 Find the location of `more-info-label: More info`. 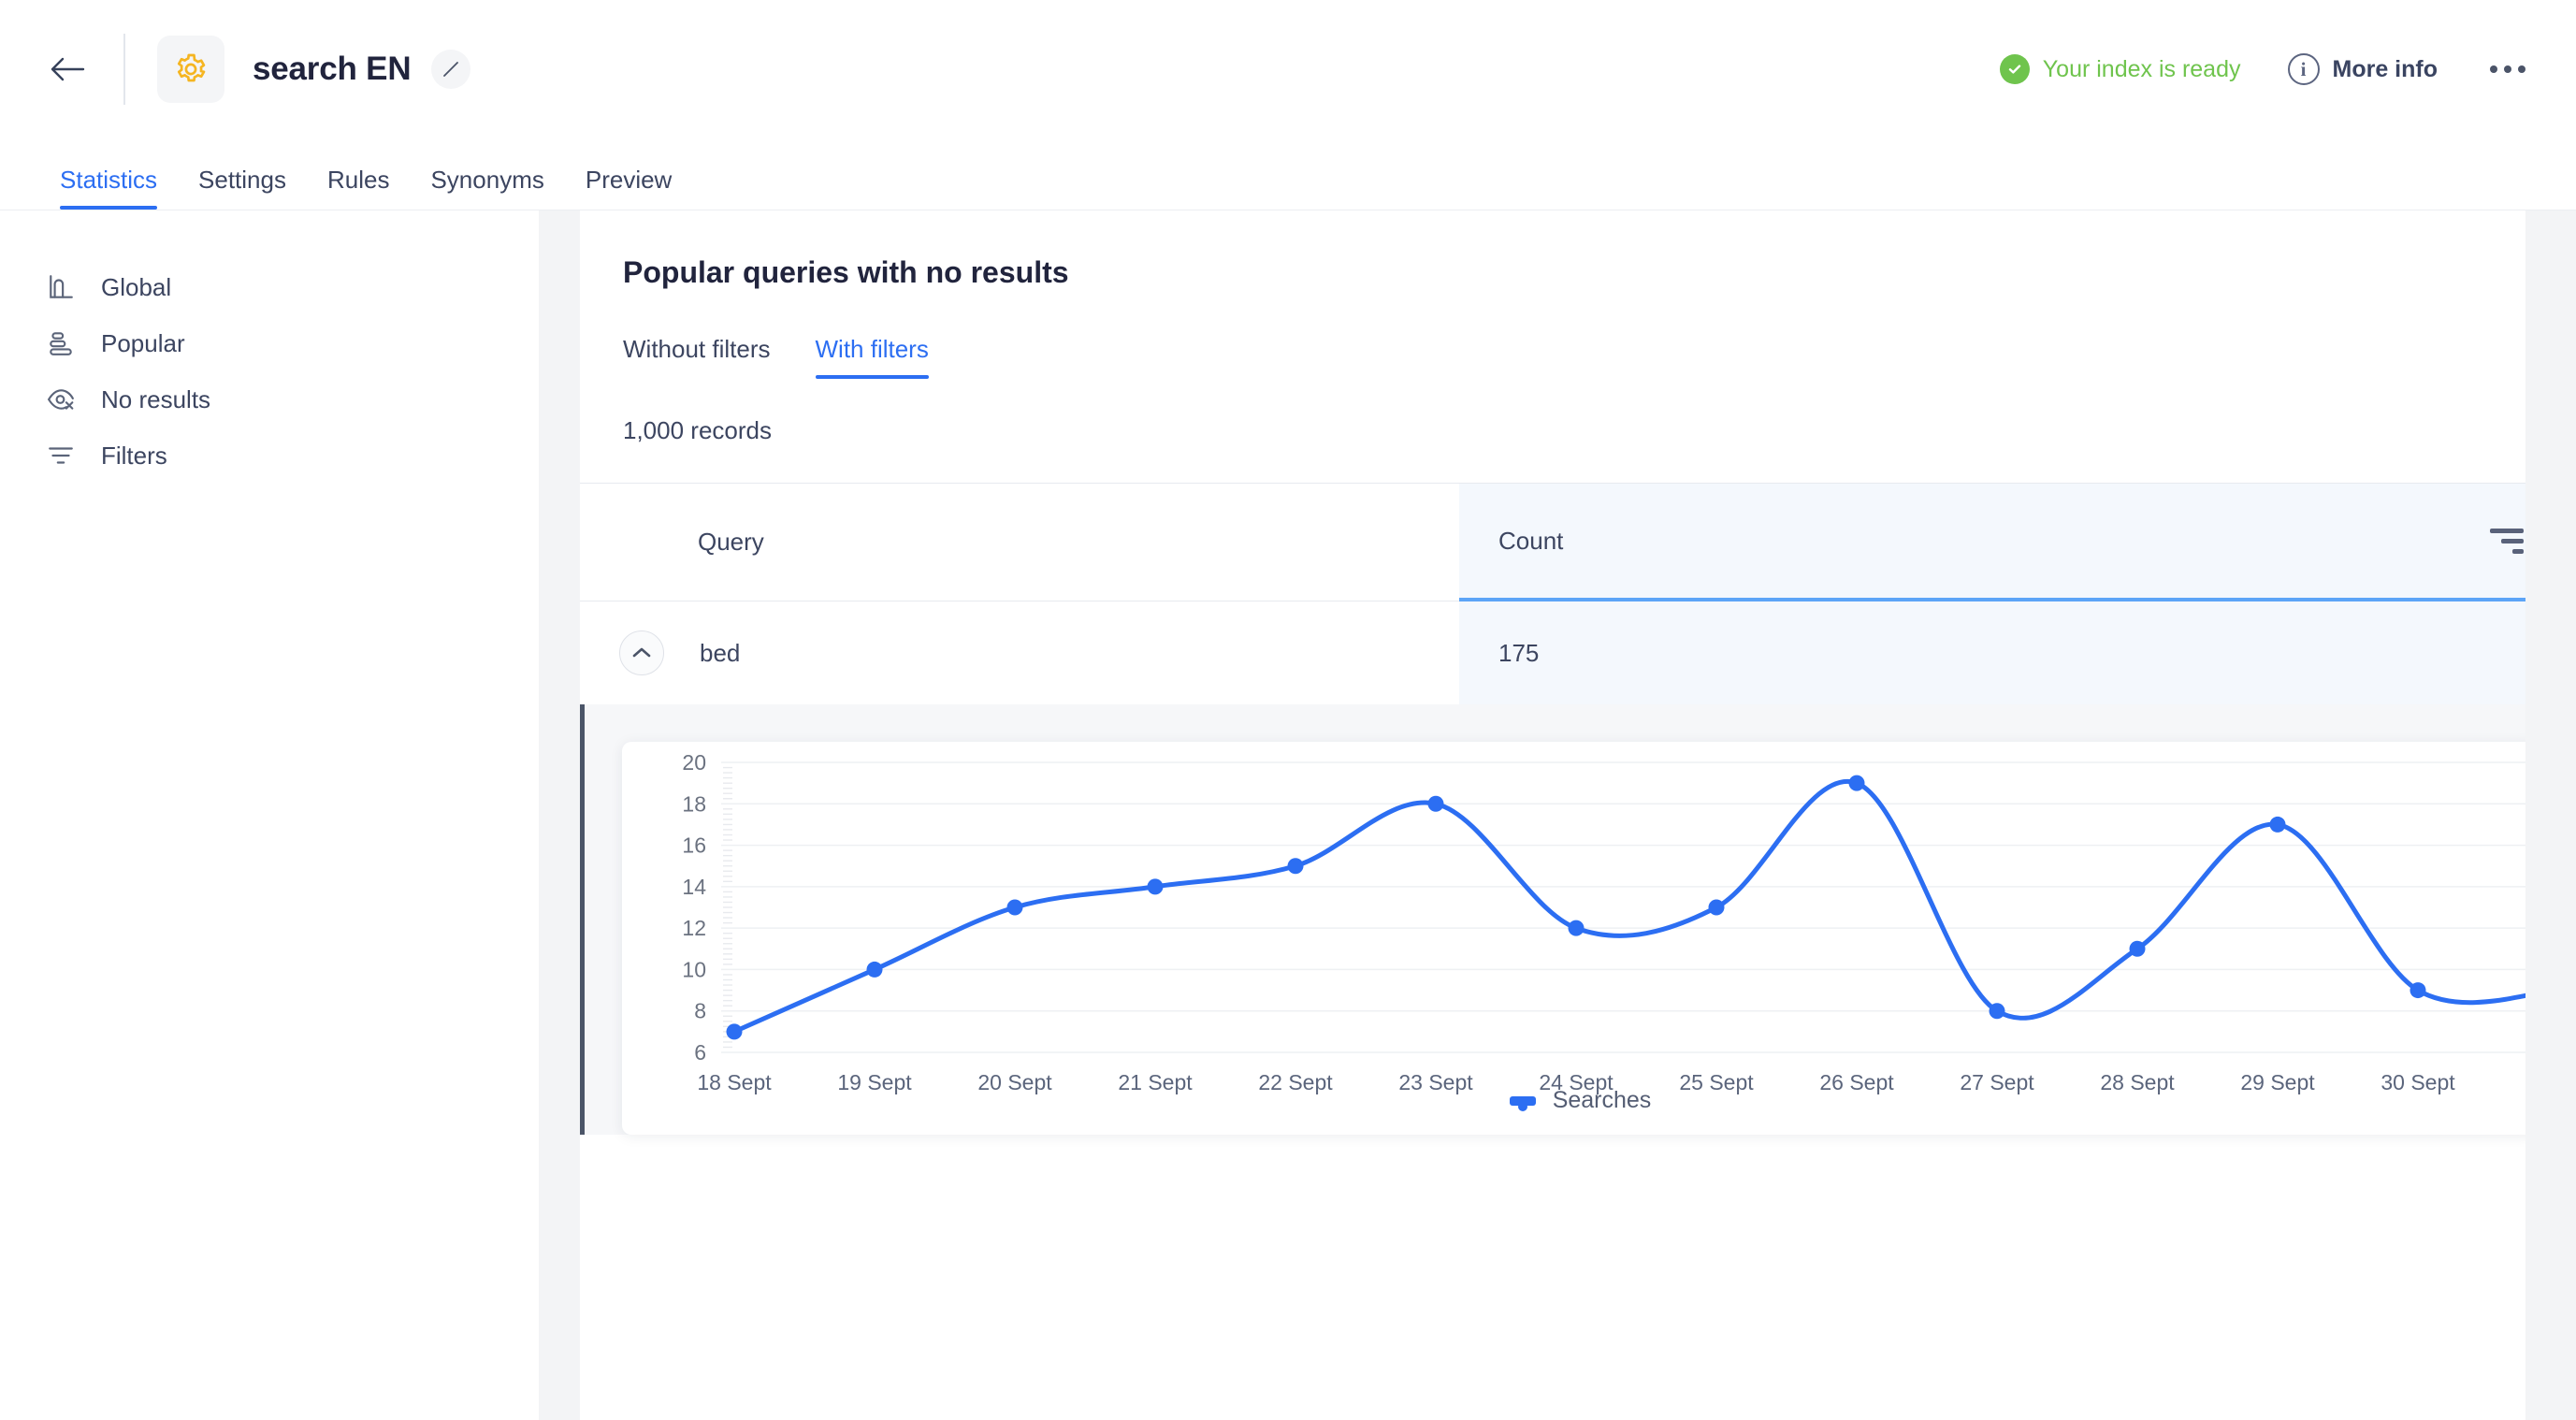

more-info-label: More info is located at coordinates (2385, 68).